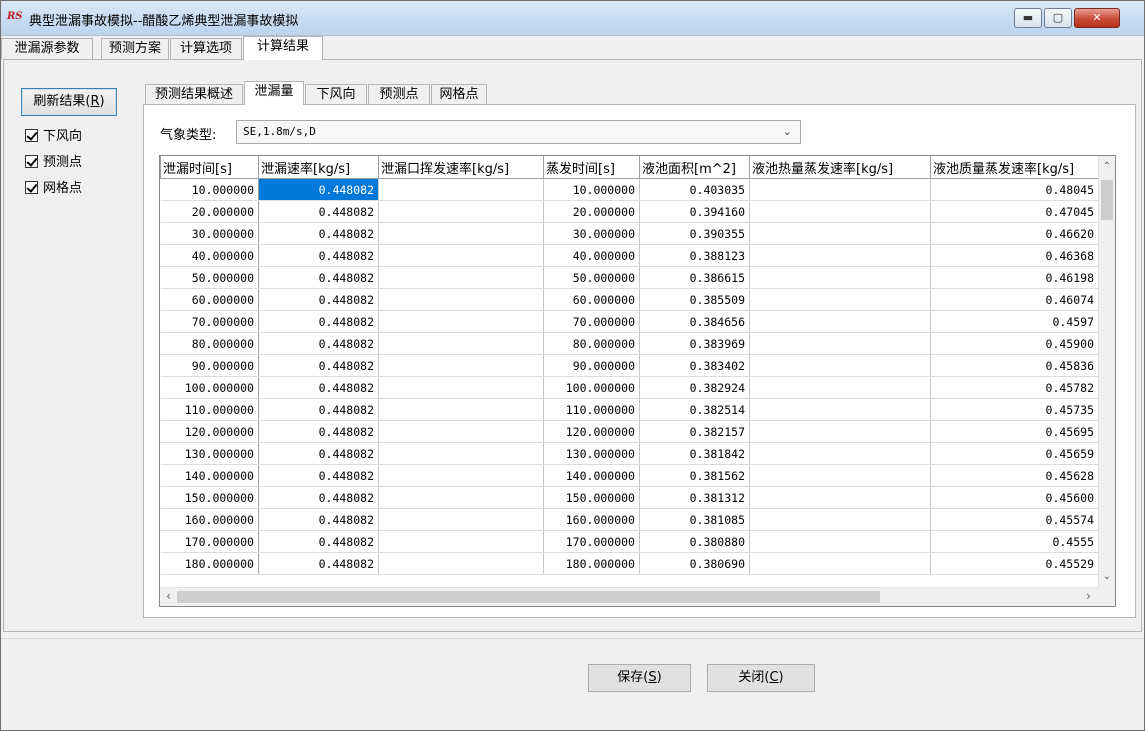  What do you see at coordinates (591, 453) in the screenshot?
I see `table-cell: 130.000000` at bounding box center [591, 453].